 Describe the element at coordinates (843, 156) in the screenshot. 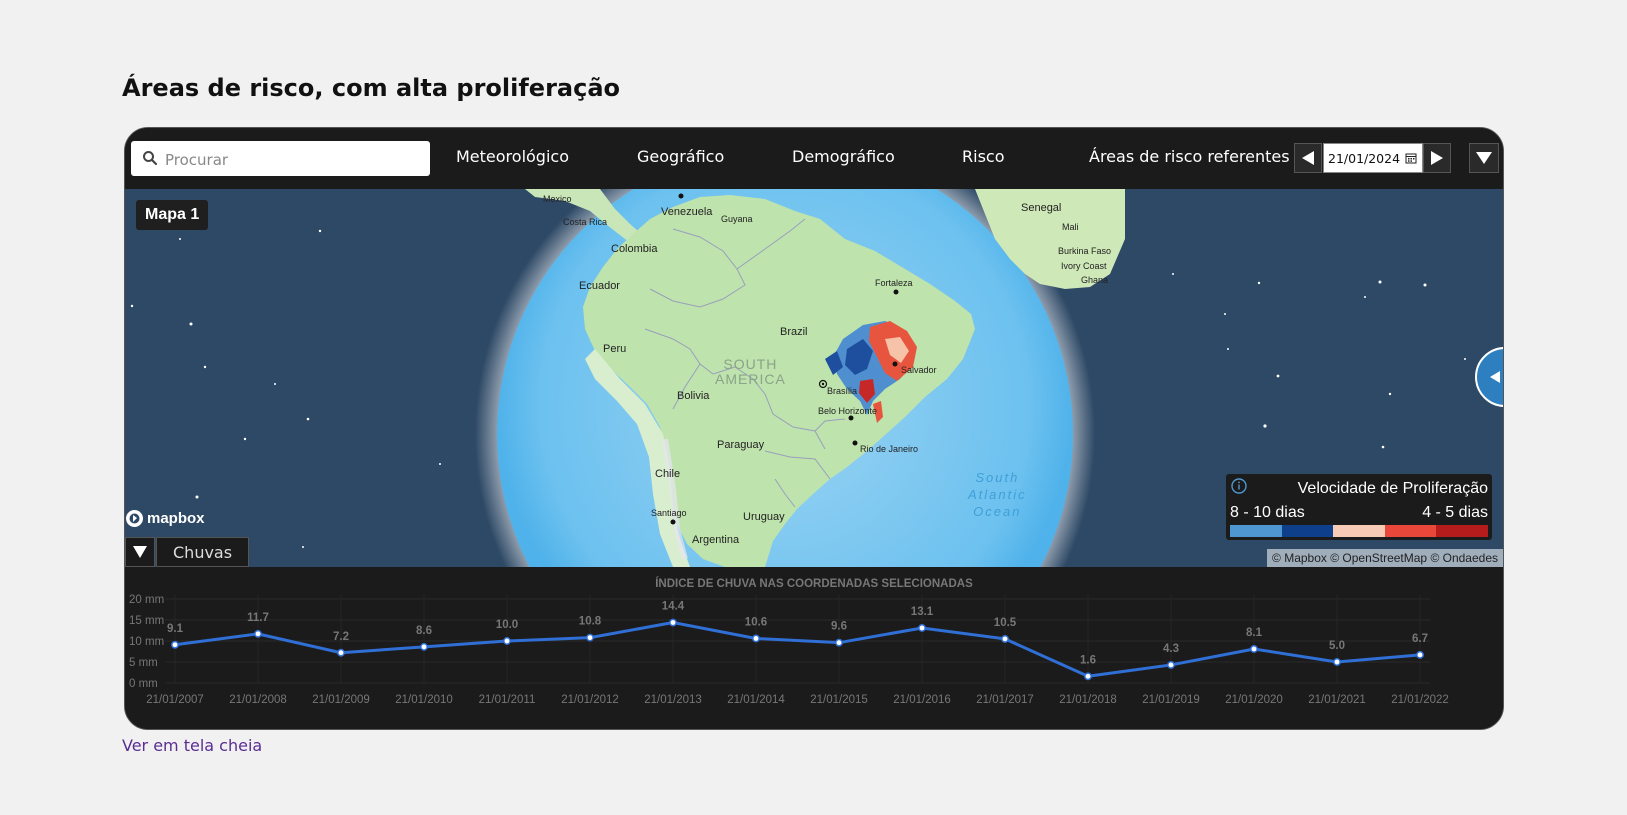

I see `tab-demografico: Demográfico` at that location.